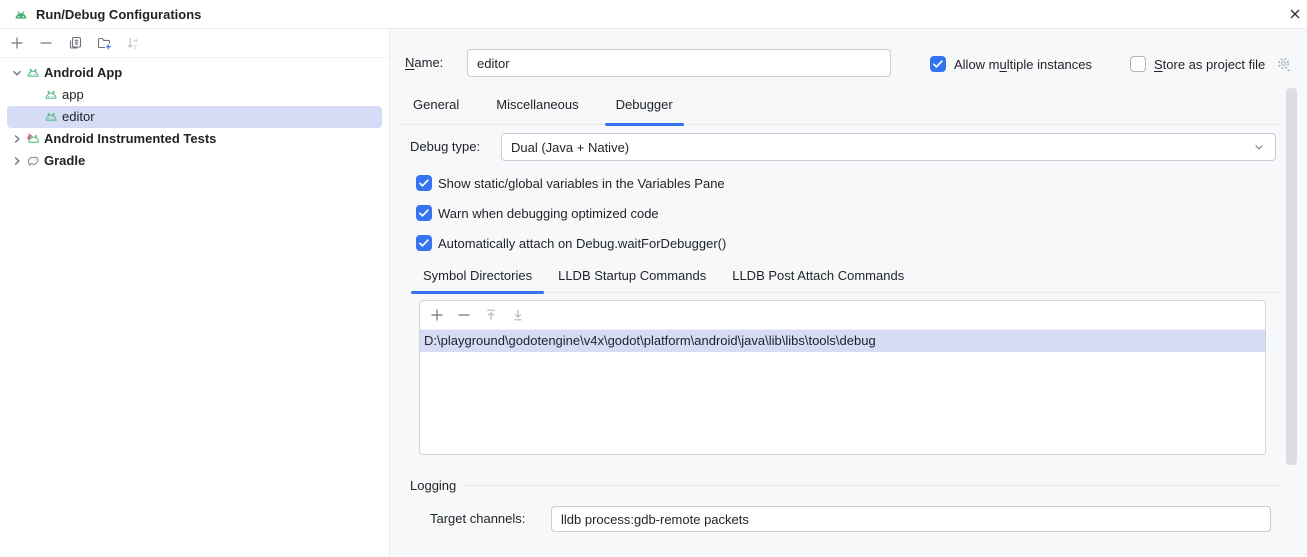 The image size is (1307, 557). Describe the element at coordinates (136, 41) in the screenshot. I see `svg-text: a` at that location.